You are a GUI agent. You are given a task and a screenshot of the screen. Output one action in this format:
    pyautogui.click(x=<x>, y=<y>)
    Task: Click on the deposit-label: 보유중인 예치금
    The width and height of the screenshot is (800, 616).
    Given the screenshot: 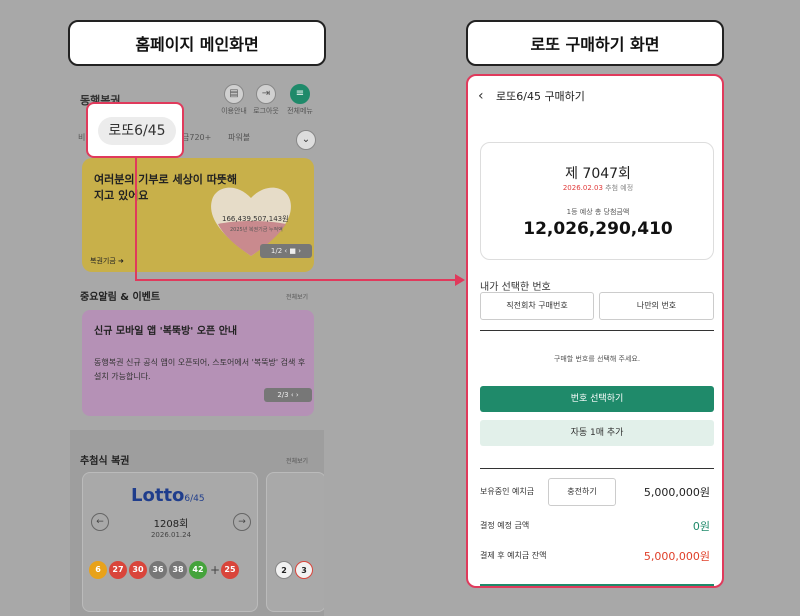 What is the action you would take?
    pyautogui.click(x=507, y=491)
    